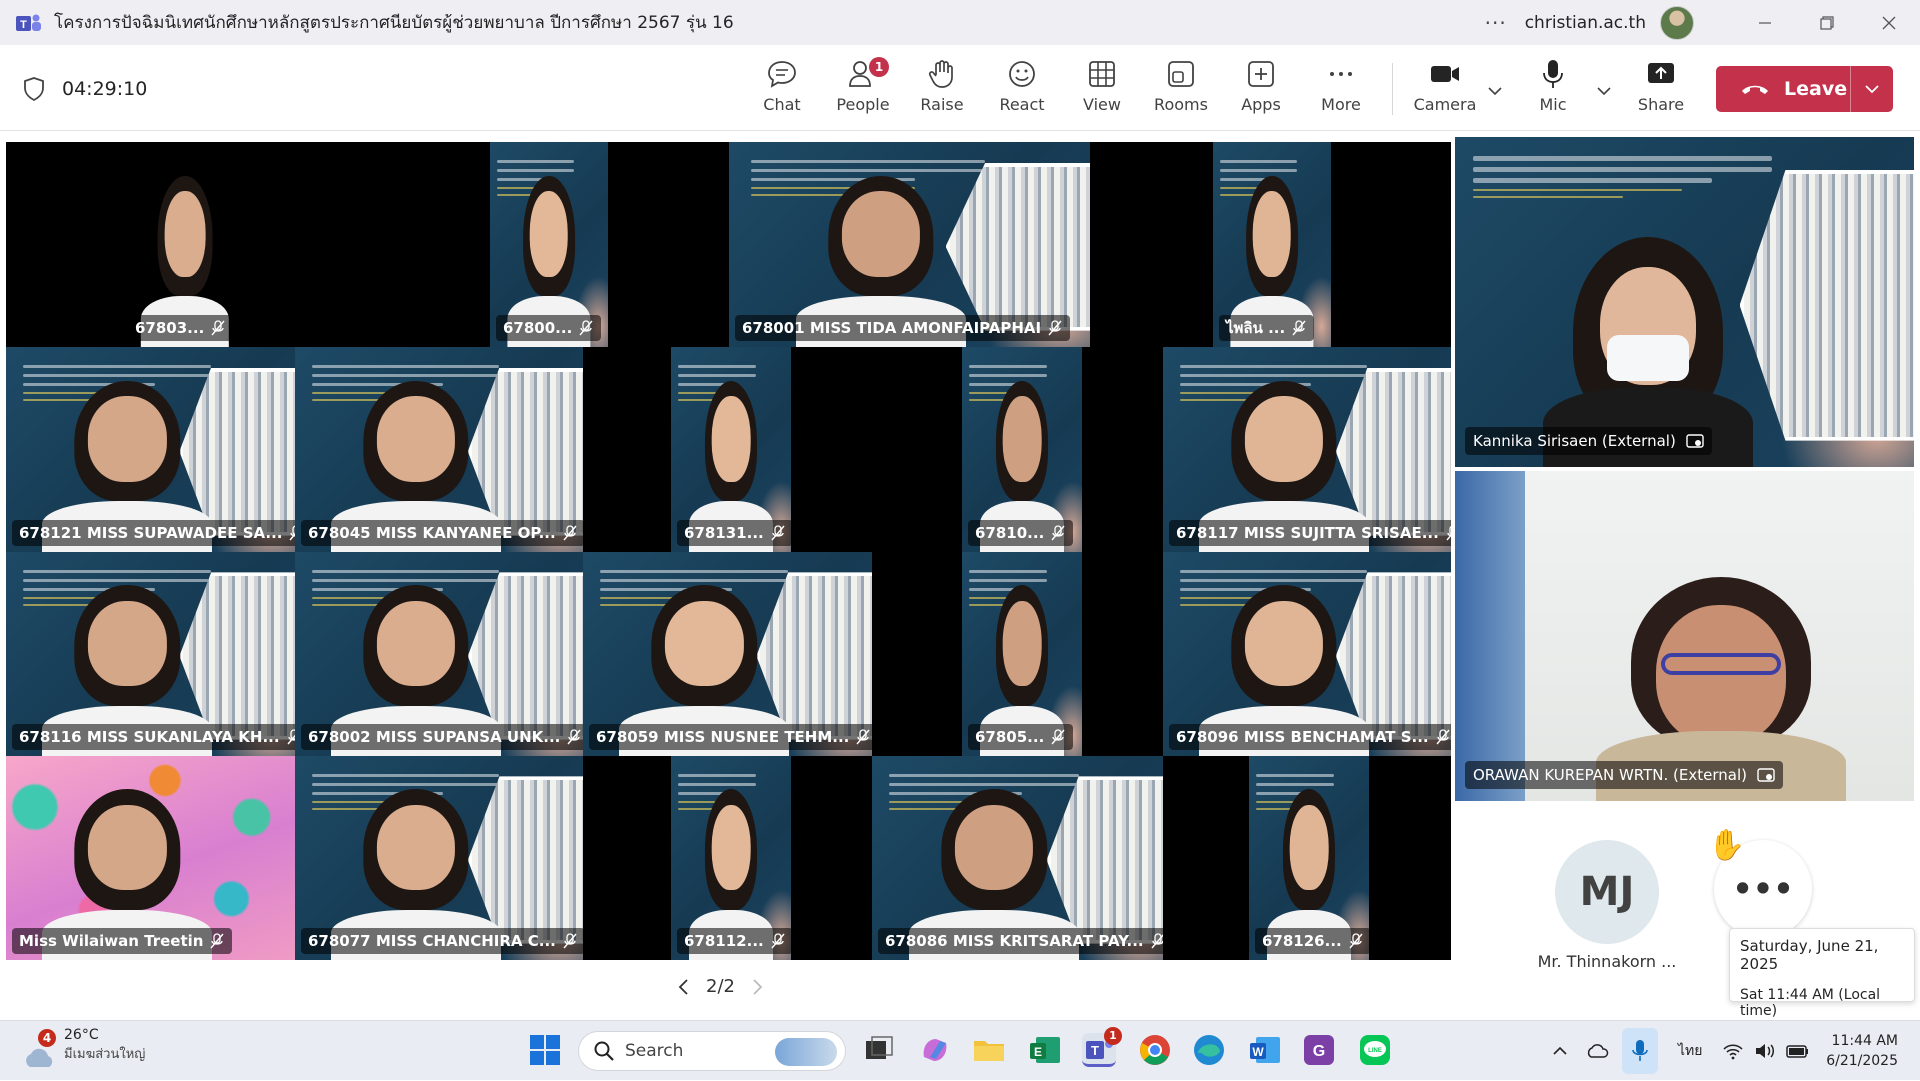  Describe the element at coordinates (1733, 1051) in the screenshot. I see `wifi-icon` at that location.